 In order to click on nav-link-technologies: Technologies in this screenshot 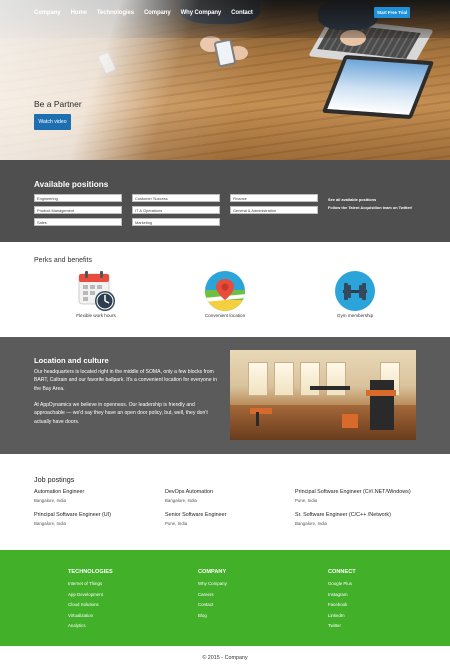, I will do `click(115, 13)`.